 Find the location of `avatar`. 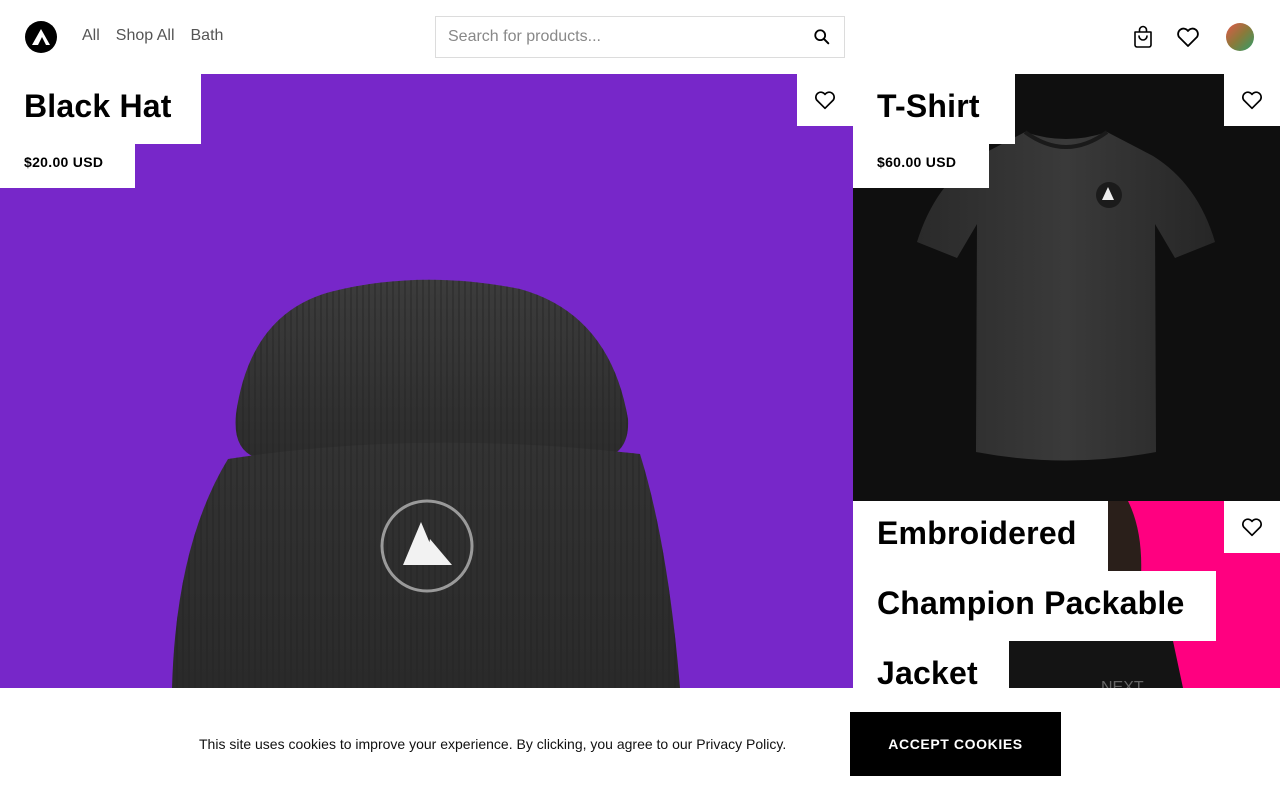

avatar is located at coordinates (1240, 37).